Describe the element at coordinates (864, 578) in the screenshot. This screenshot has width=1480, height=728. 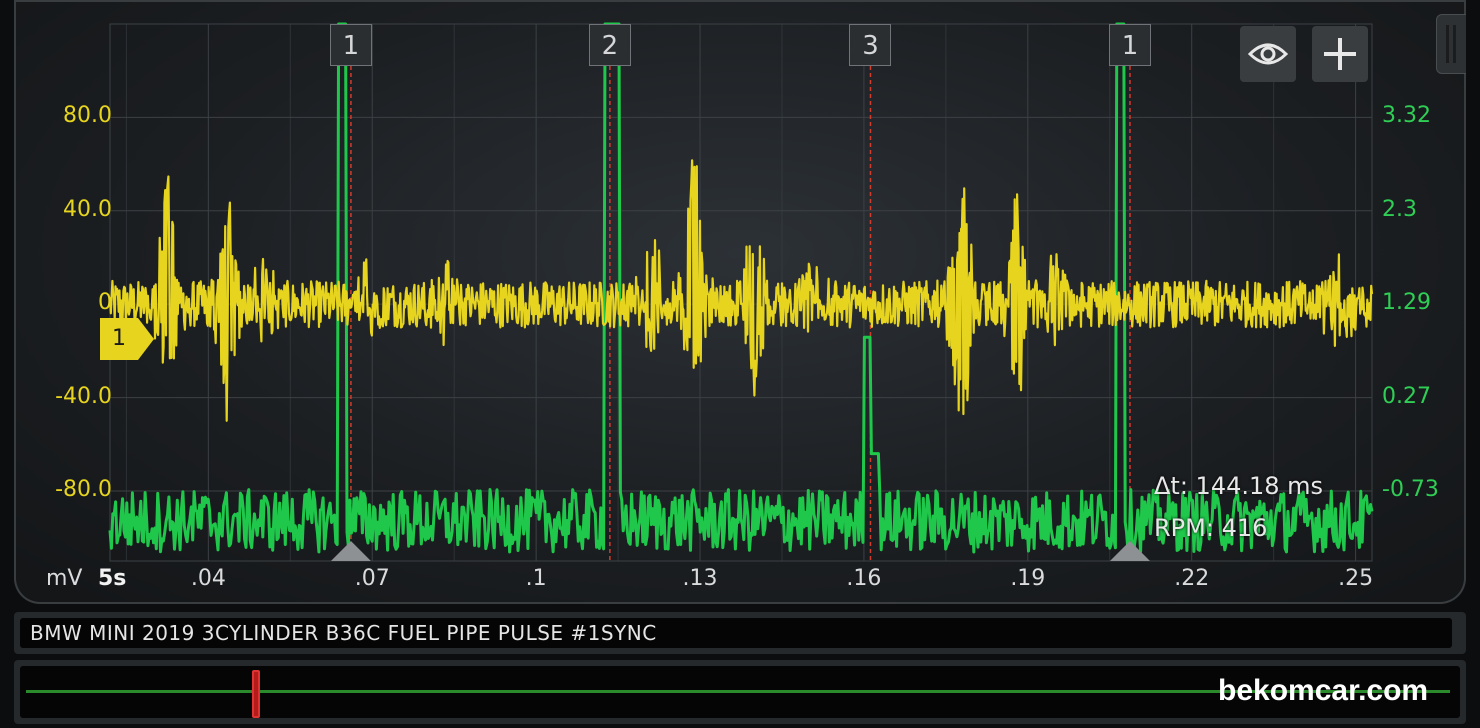
I see `x-axis-tick-label: .16` at that location.